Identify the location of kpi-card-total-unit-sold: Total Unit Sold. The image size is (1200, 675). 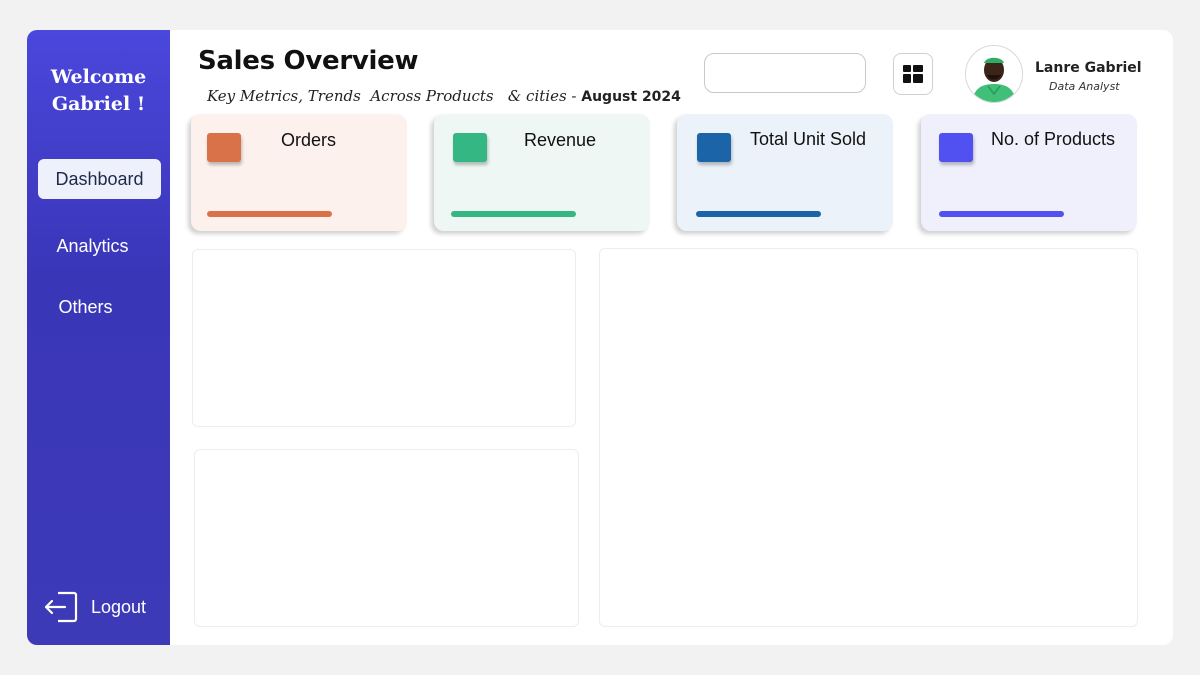
(785, 172).